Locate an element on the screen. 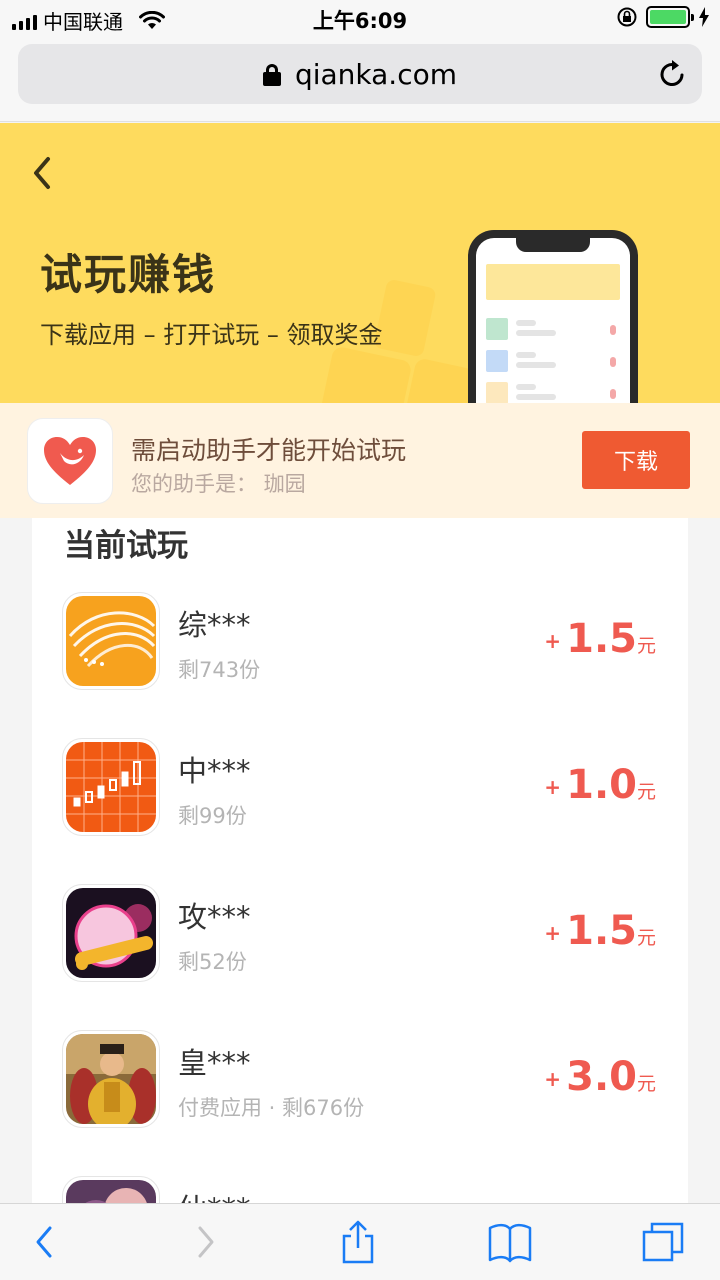 The image size is (720, 1280). list-item: 仙*** is located at coordinates (360, 1190).